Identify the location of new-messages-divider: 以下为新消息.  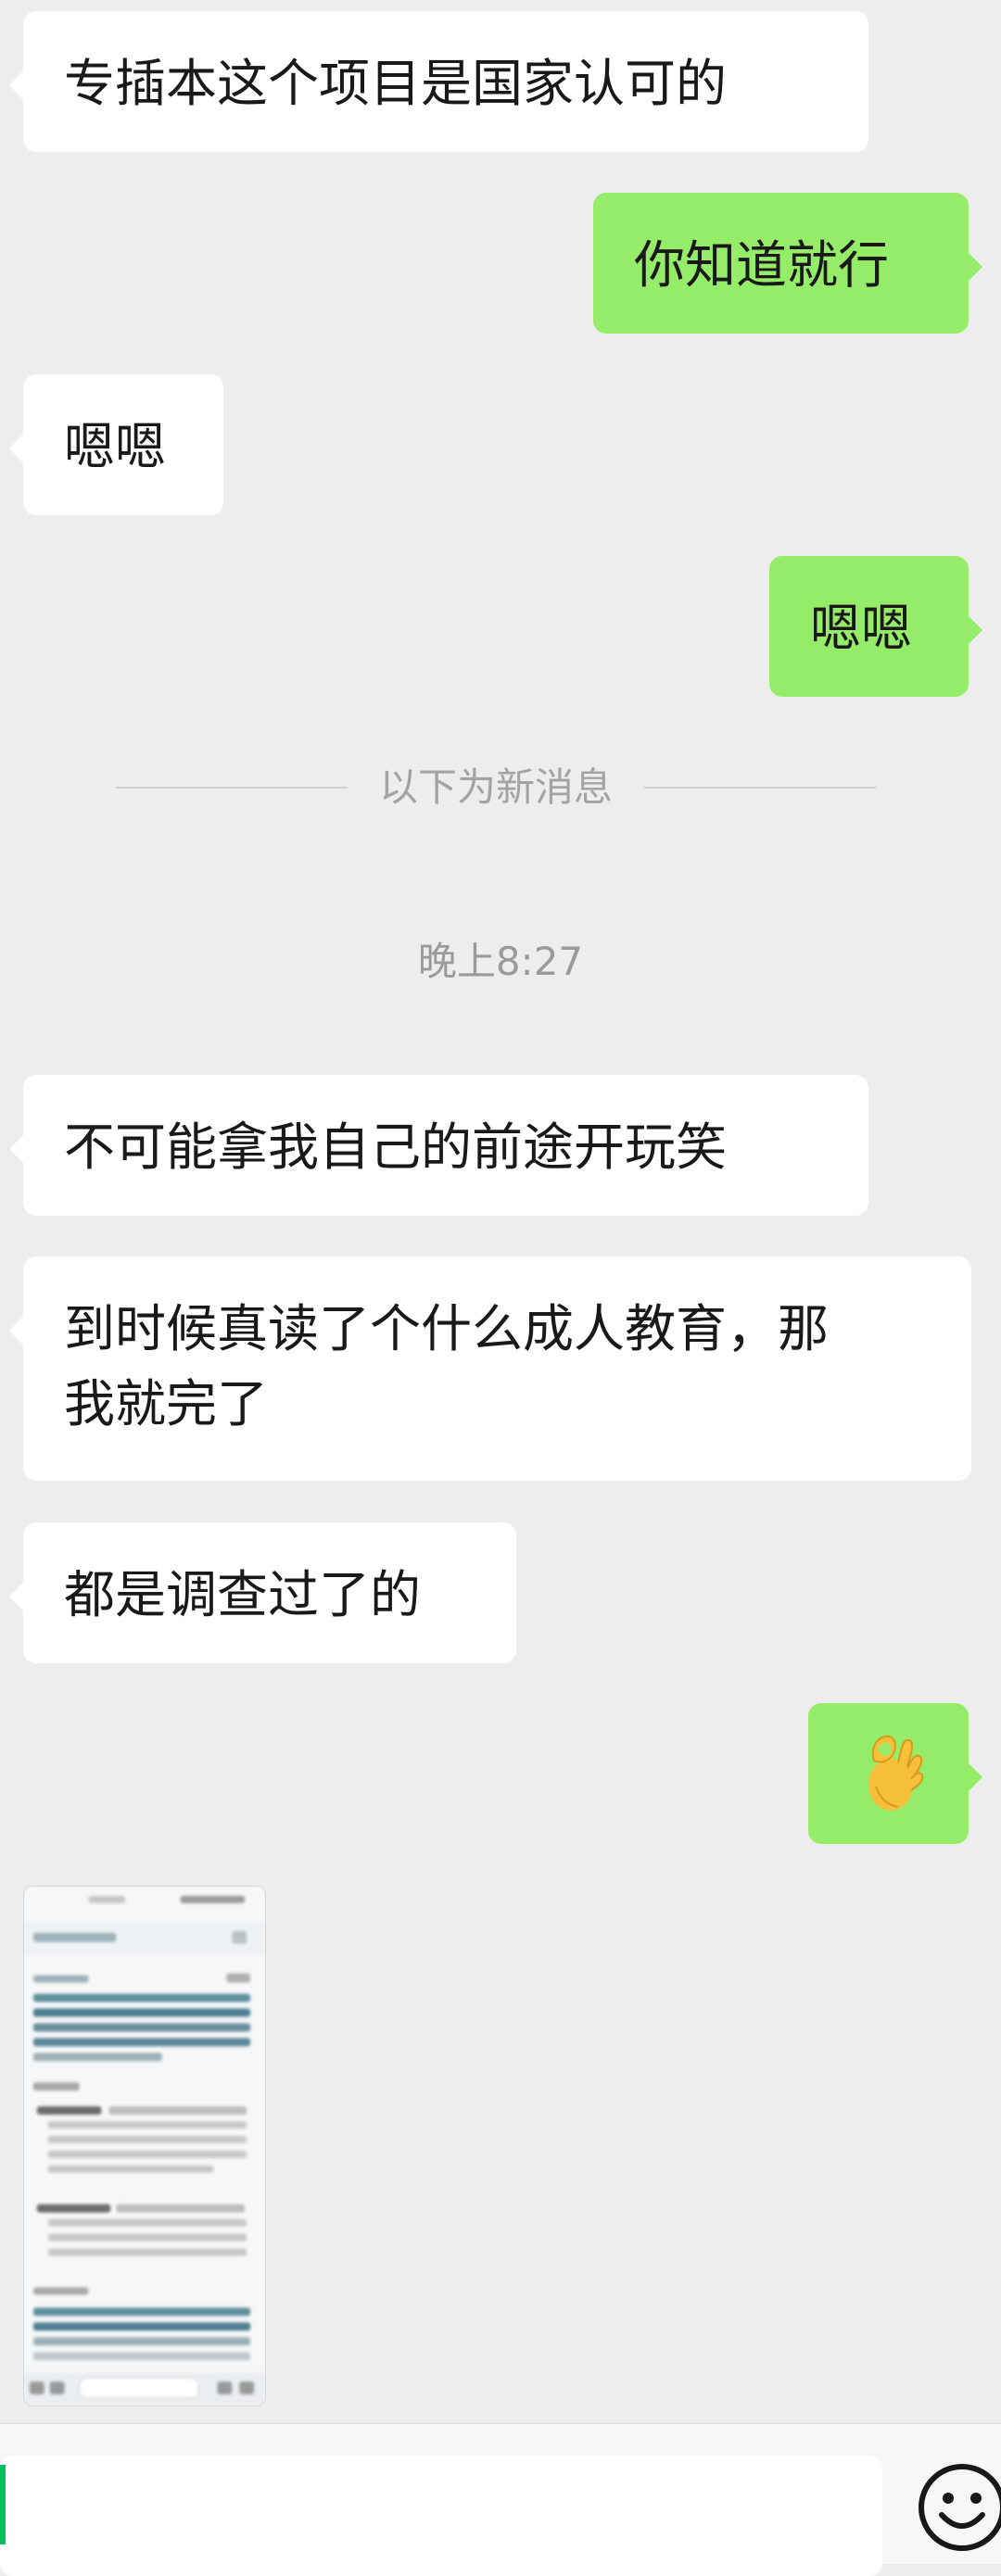
(496, 787).